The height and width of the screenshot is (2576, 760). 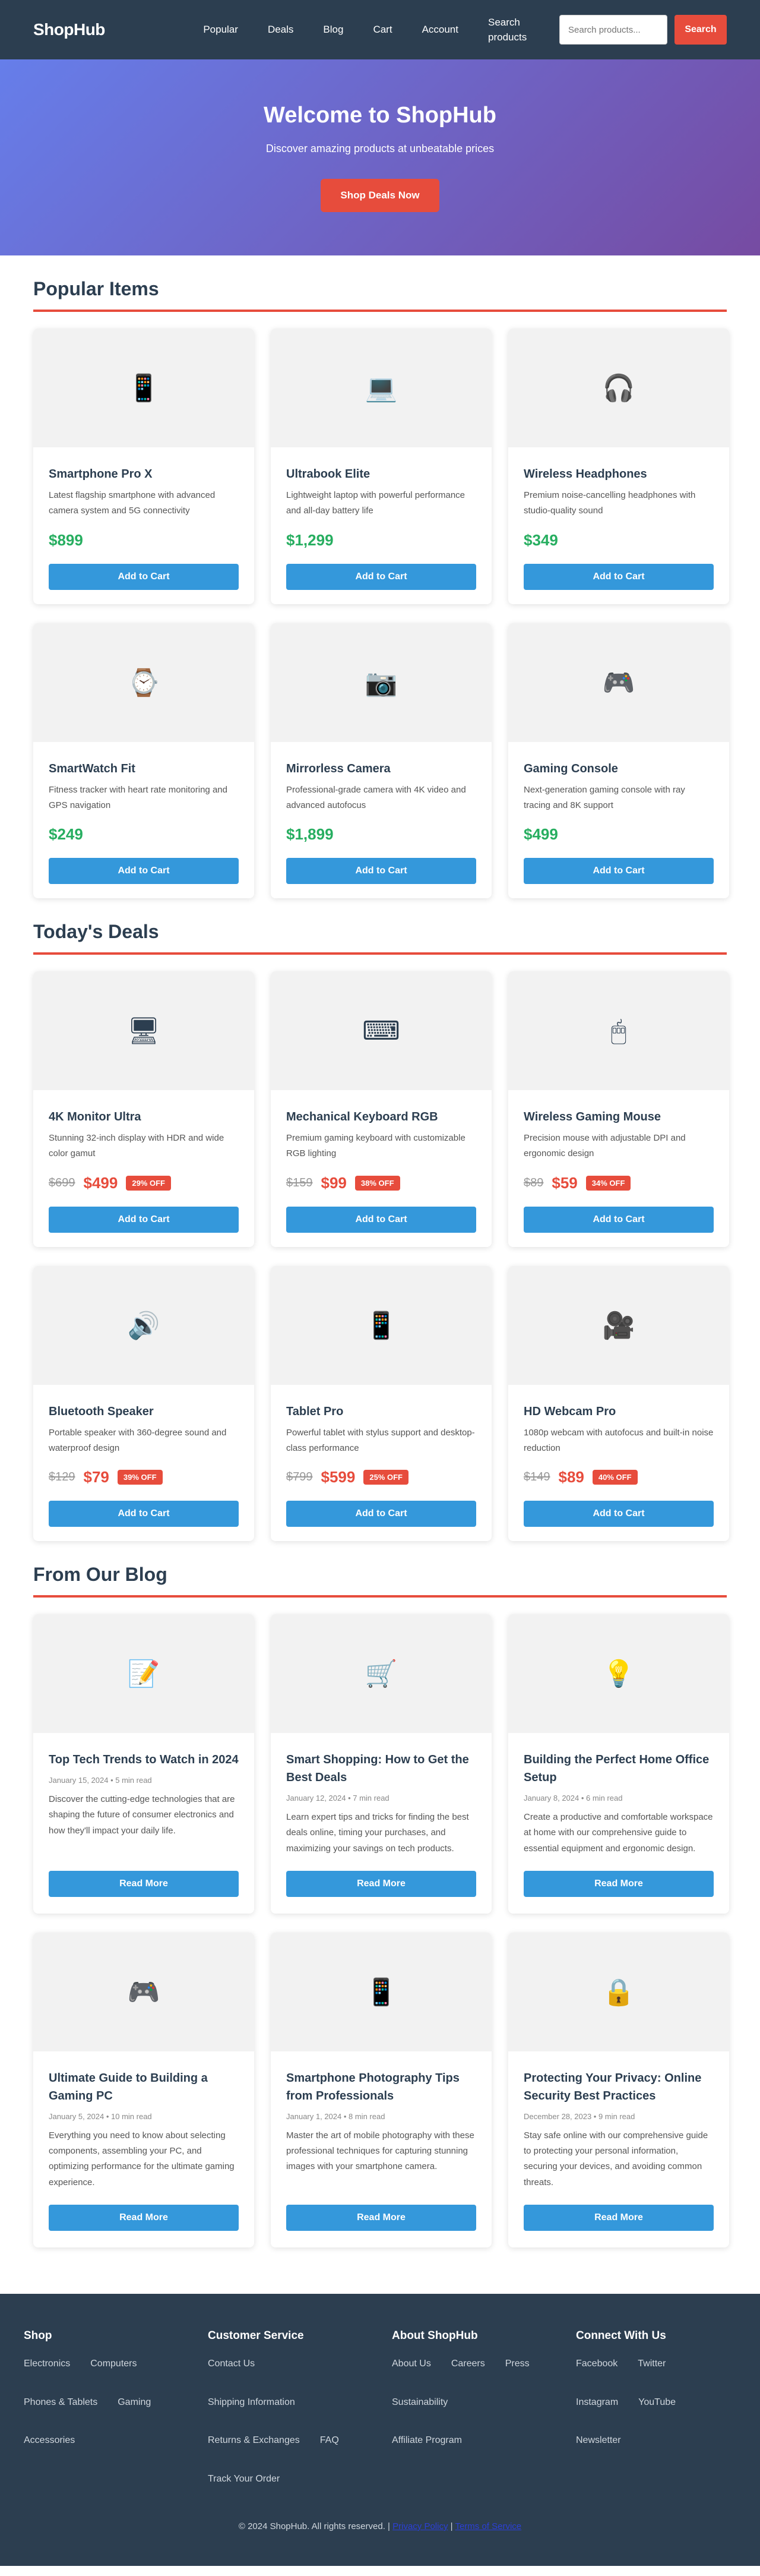 I want to click on blog-post-title: Ultimate Guide to Building a Gaming PC, so click(x=144, y=2087).